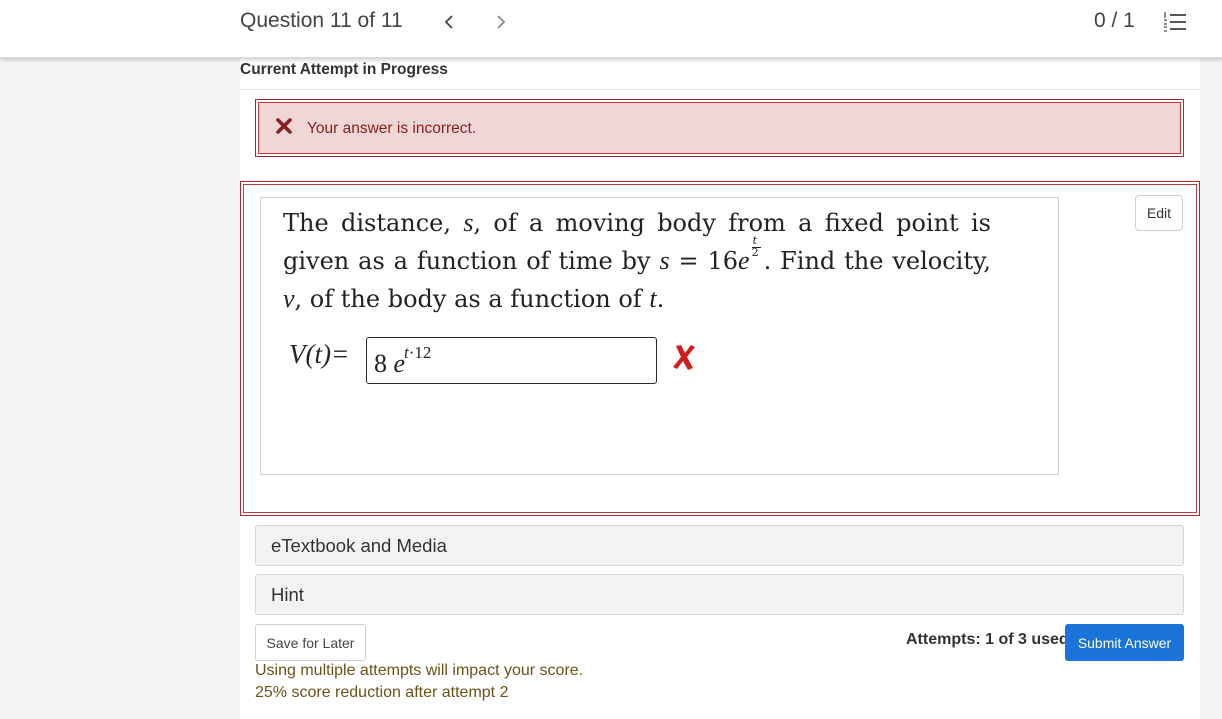  I want to click on answer-exponent-rest: ·12, so click(420, 352).